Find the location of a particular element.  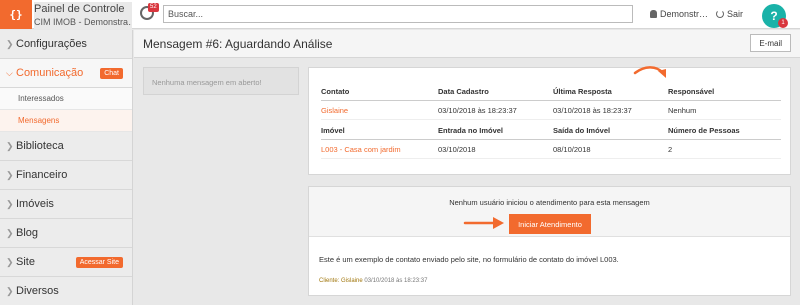

sidebar-item-label: Imóveis is located at coordinates (35, 204).